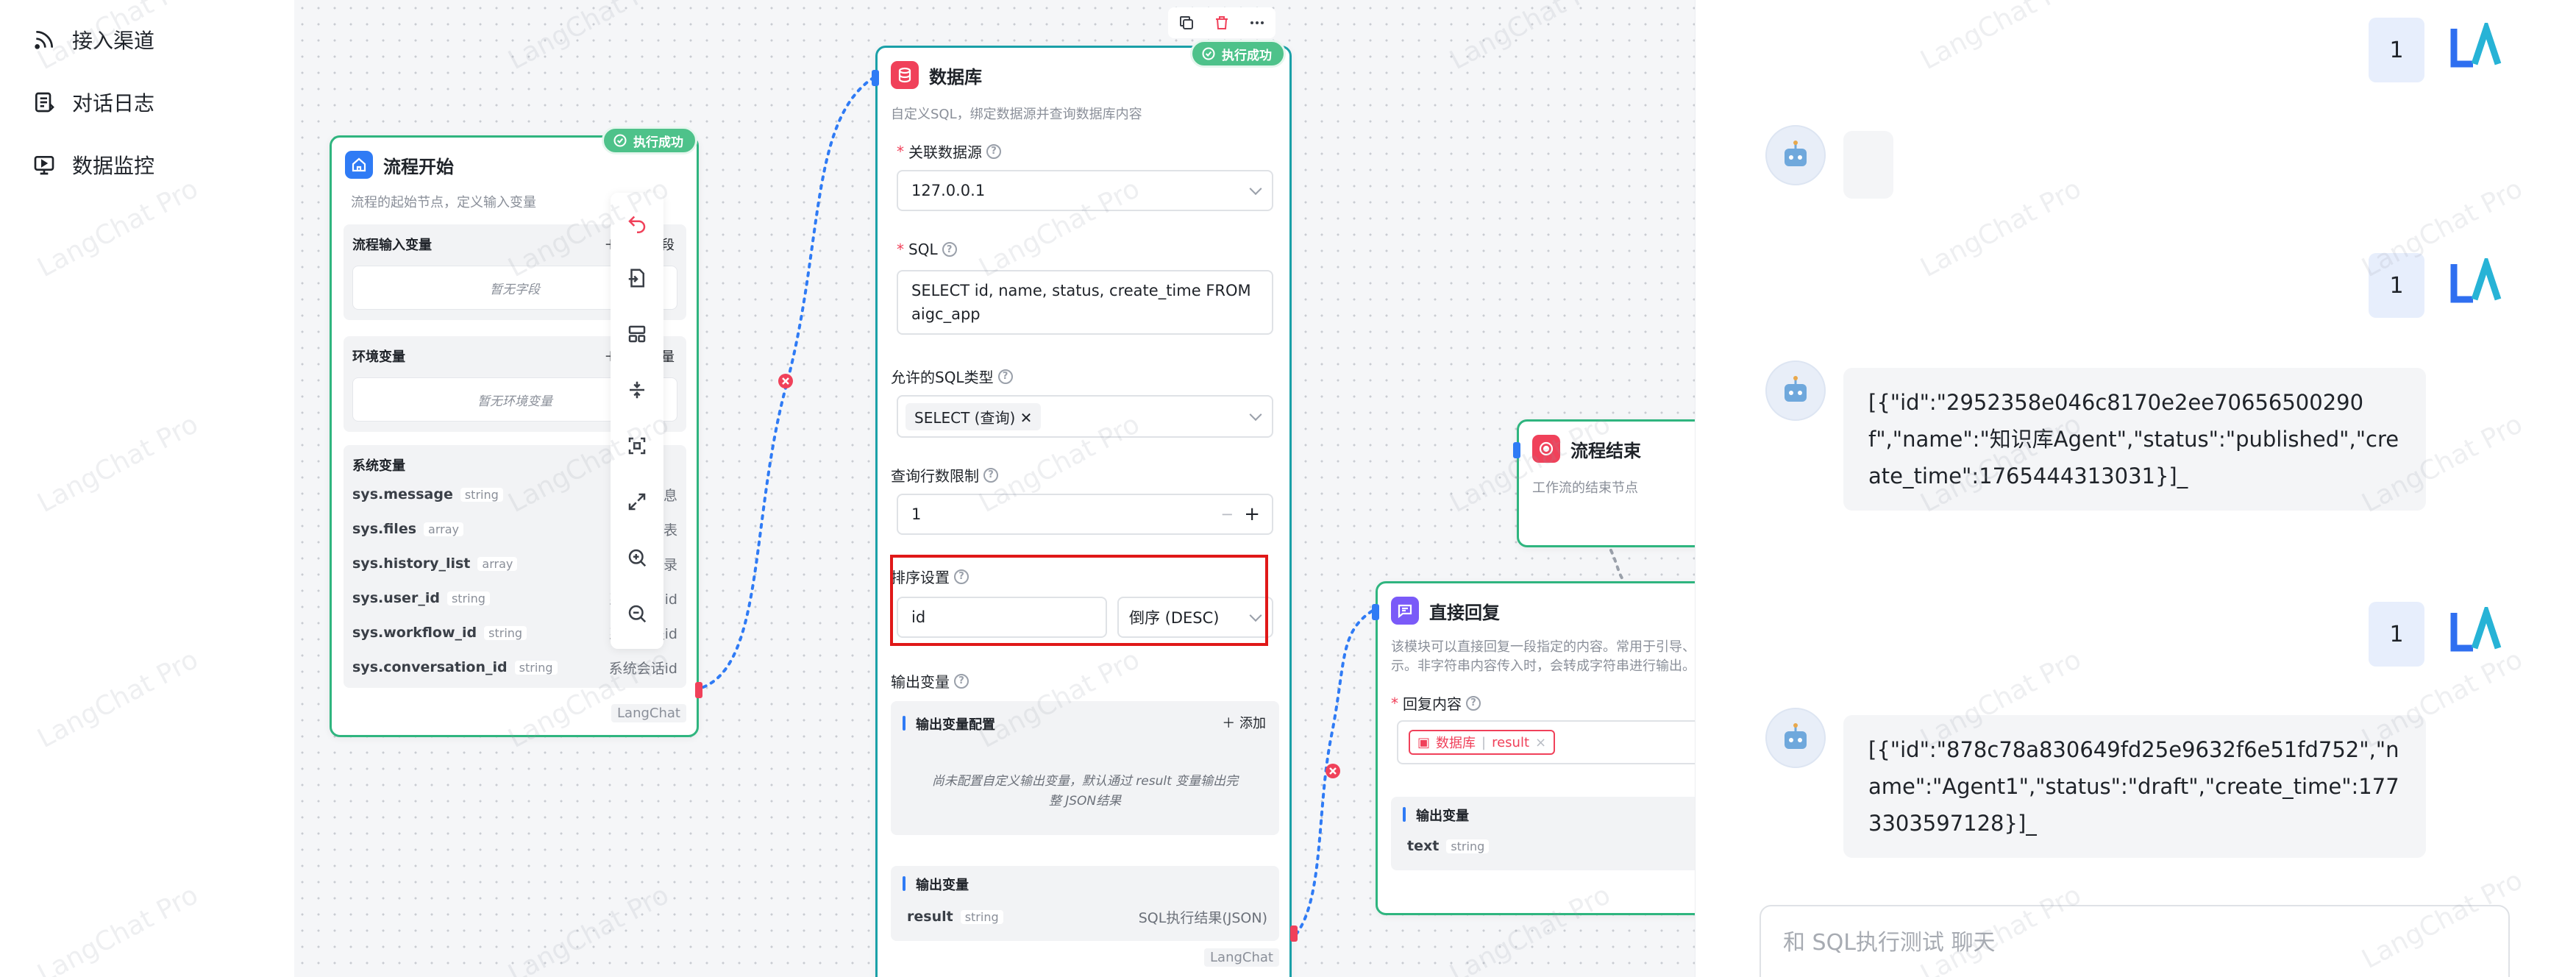 Image resolution: width=2576 pixels, height=977 pixels. What do you see at coordinates (1605, 451) in the screenshot?
I see `end-node-title: 流程结束` at bounding box center [1605, 451].